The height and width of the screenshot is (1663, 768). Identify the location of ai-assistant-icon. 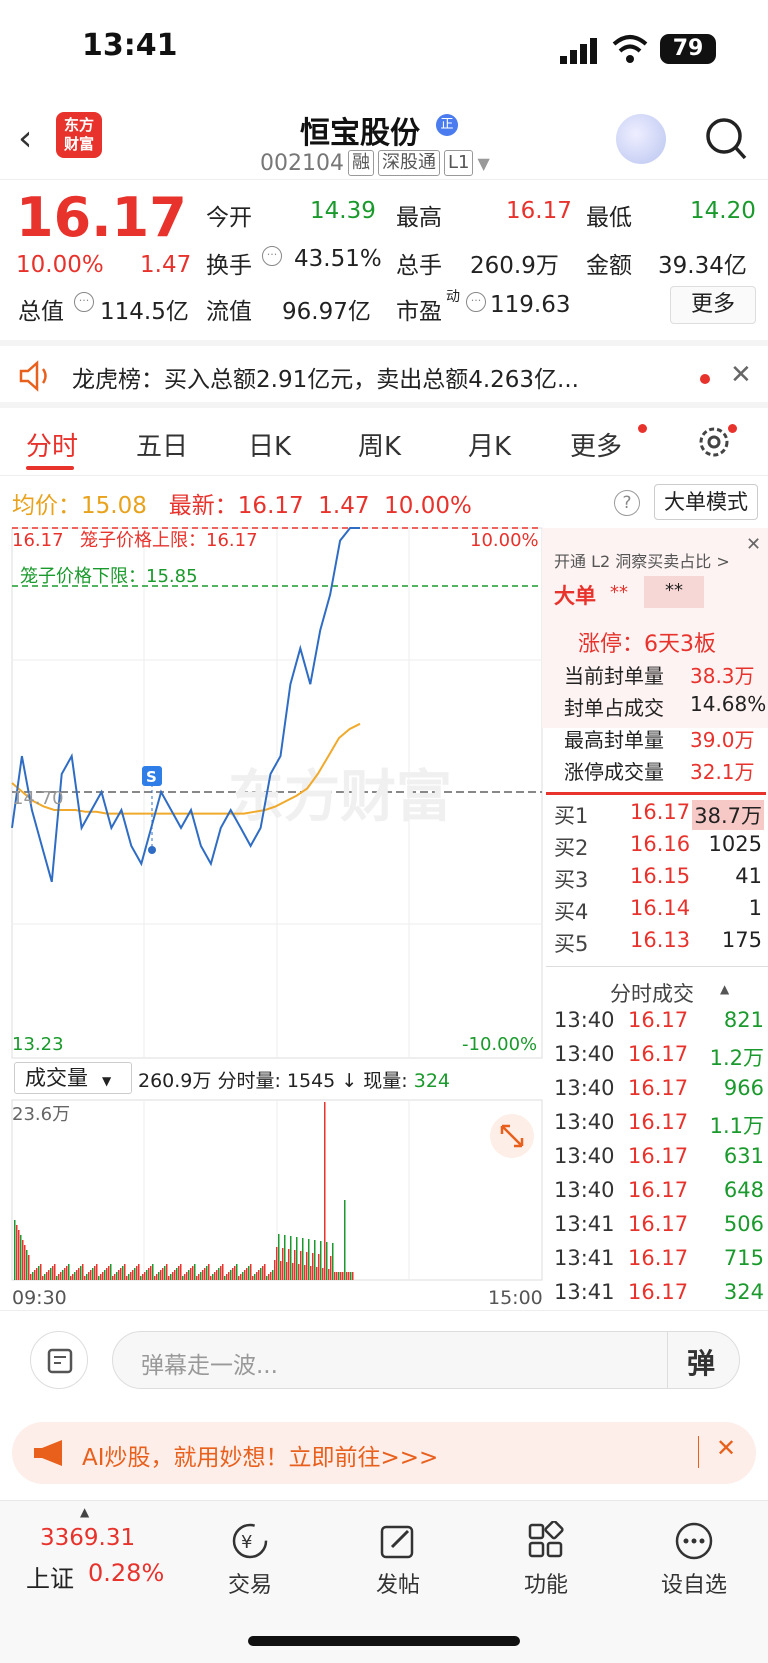
(641, 139).